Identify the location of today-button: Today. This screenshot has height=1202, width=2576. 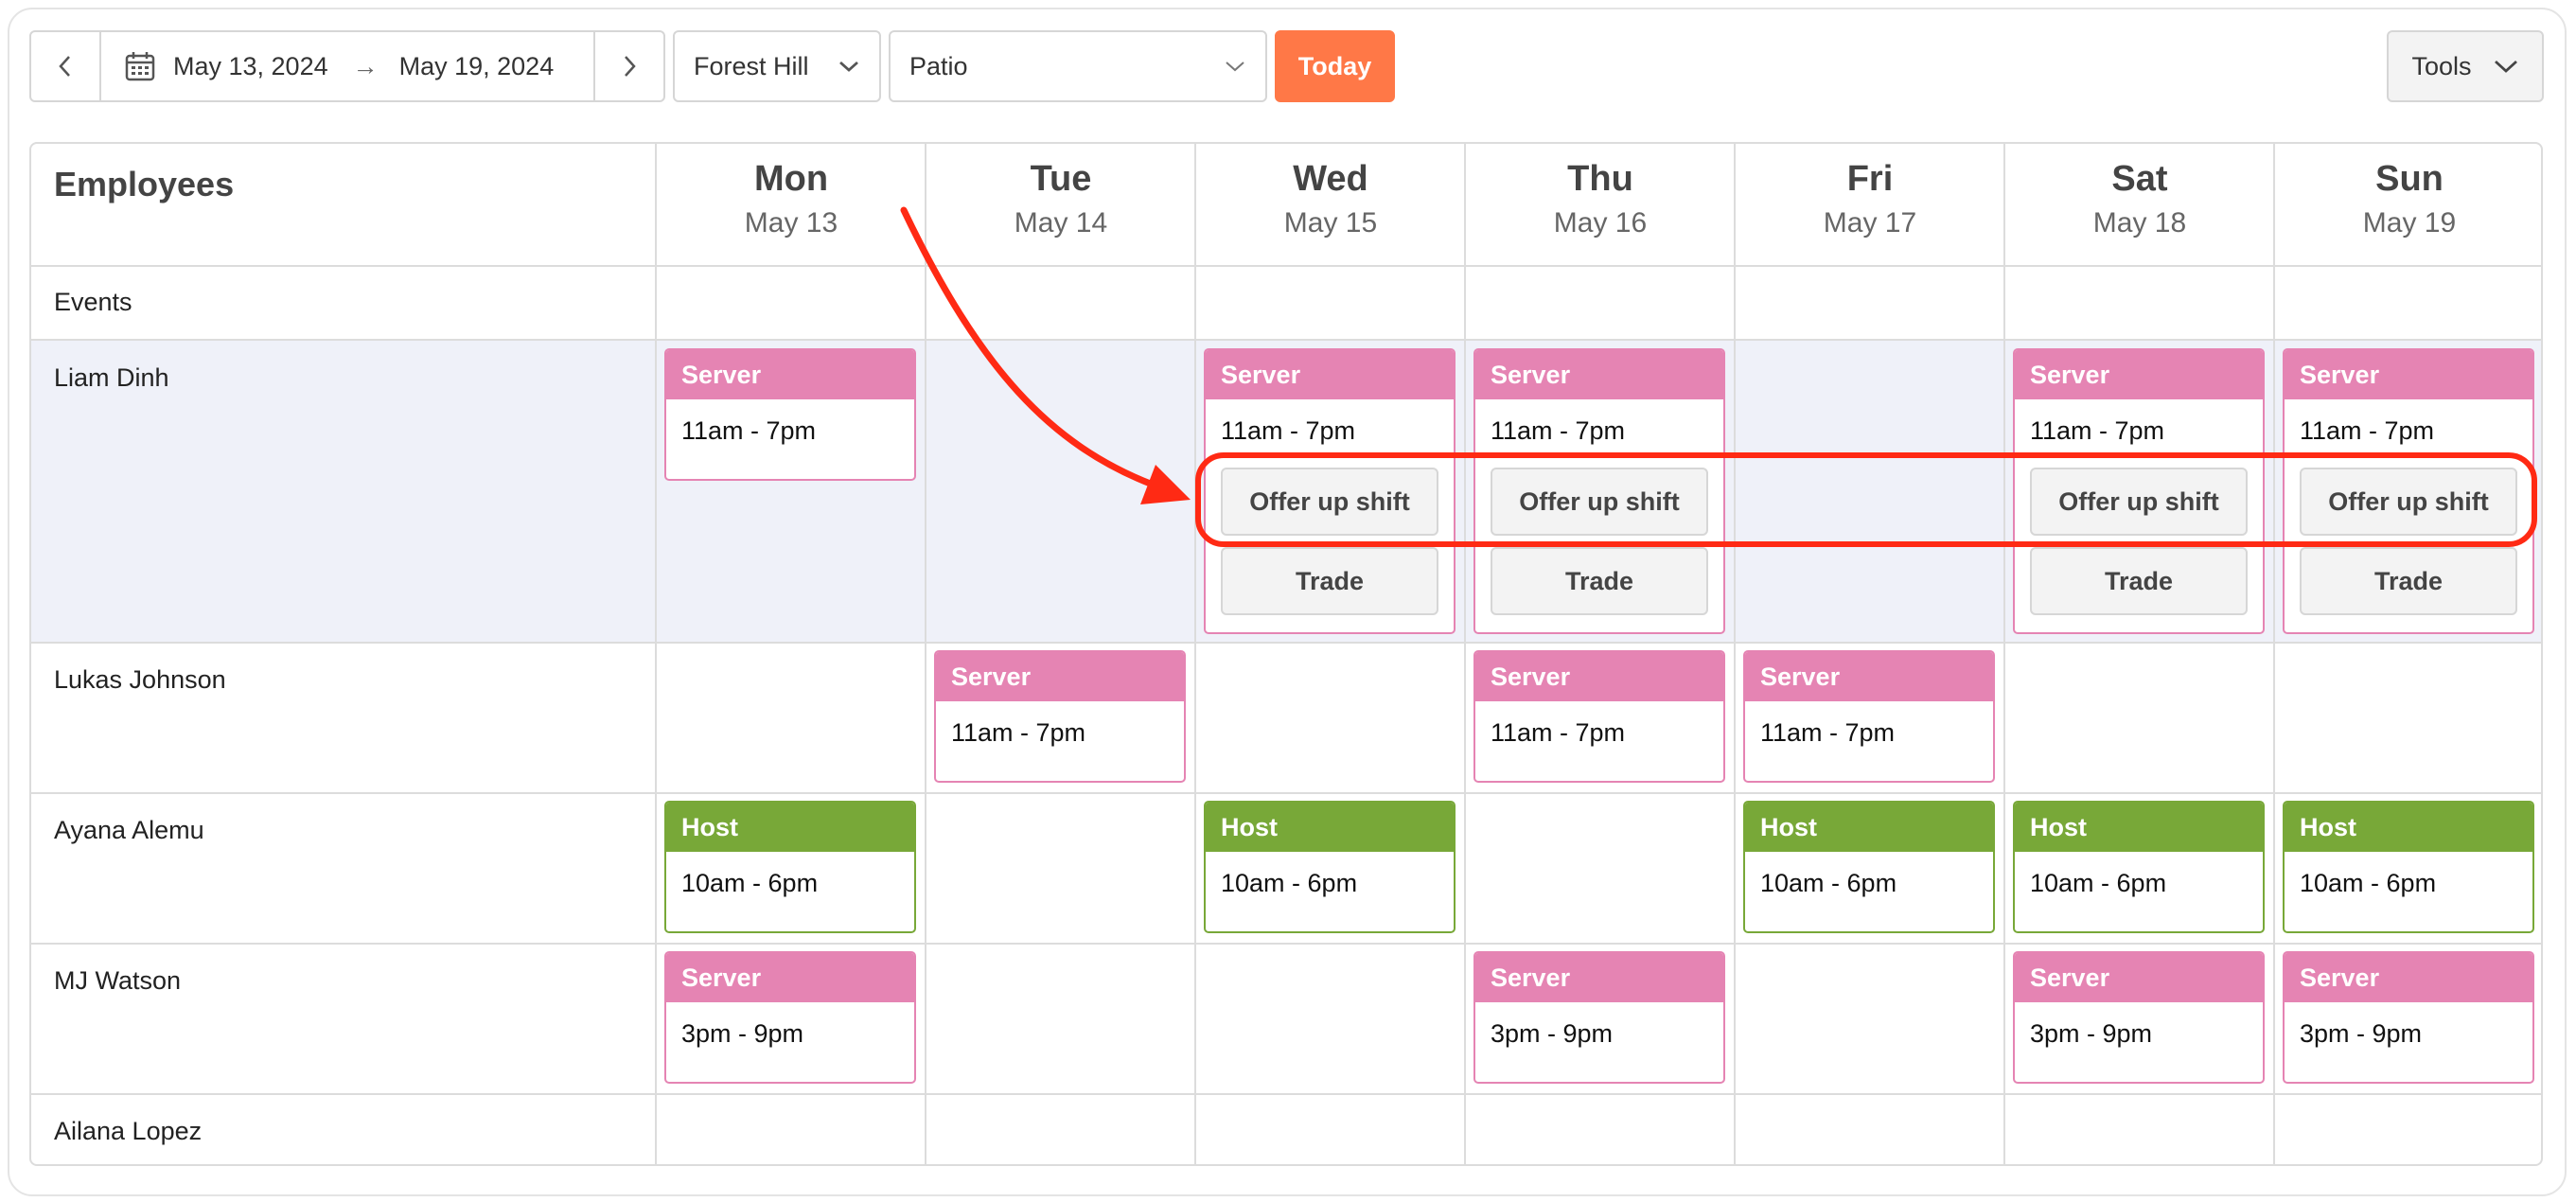
(1335, 66).